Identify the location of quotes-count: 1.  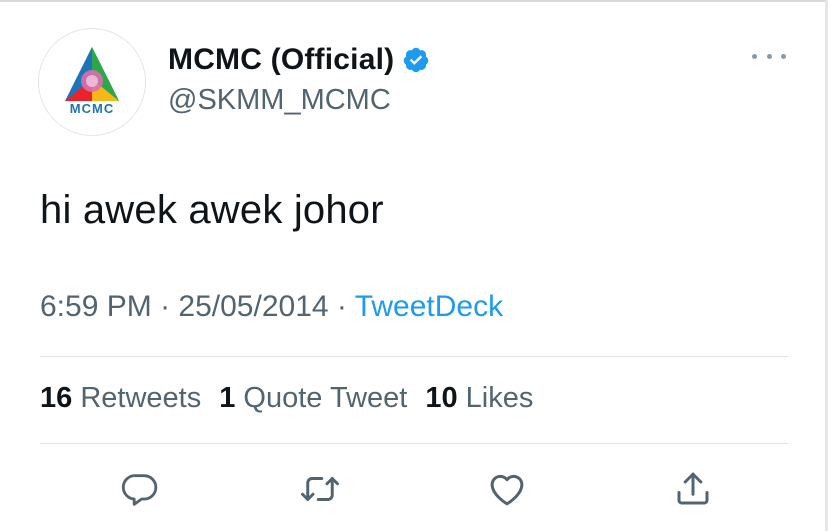
(227, 398).